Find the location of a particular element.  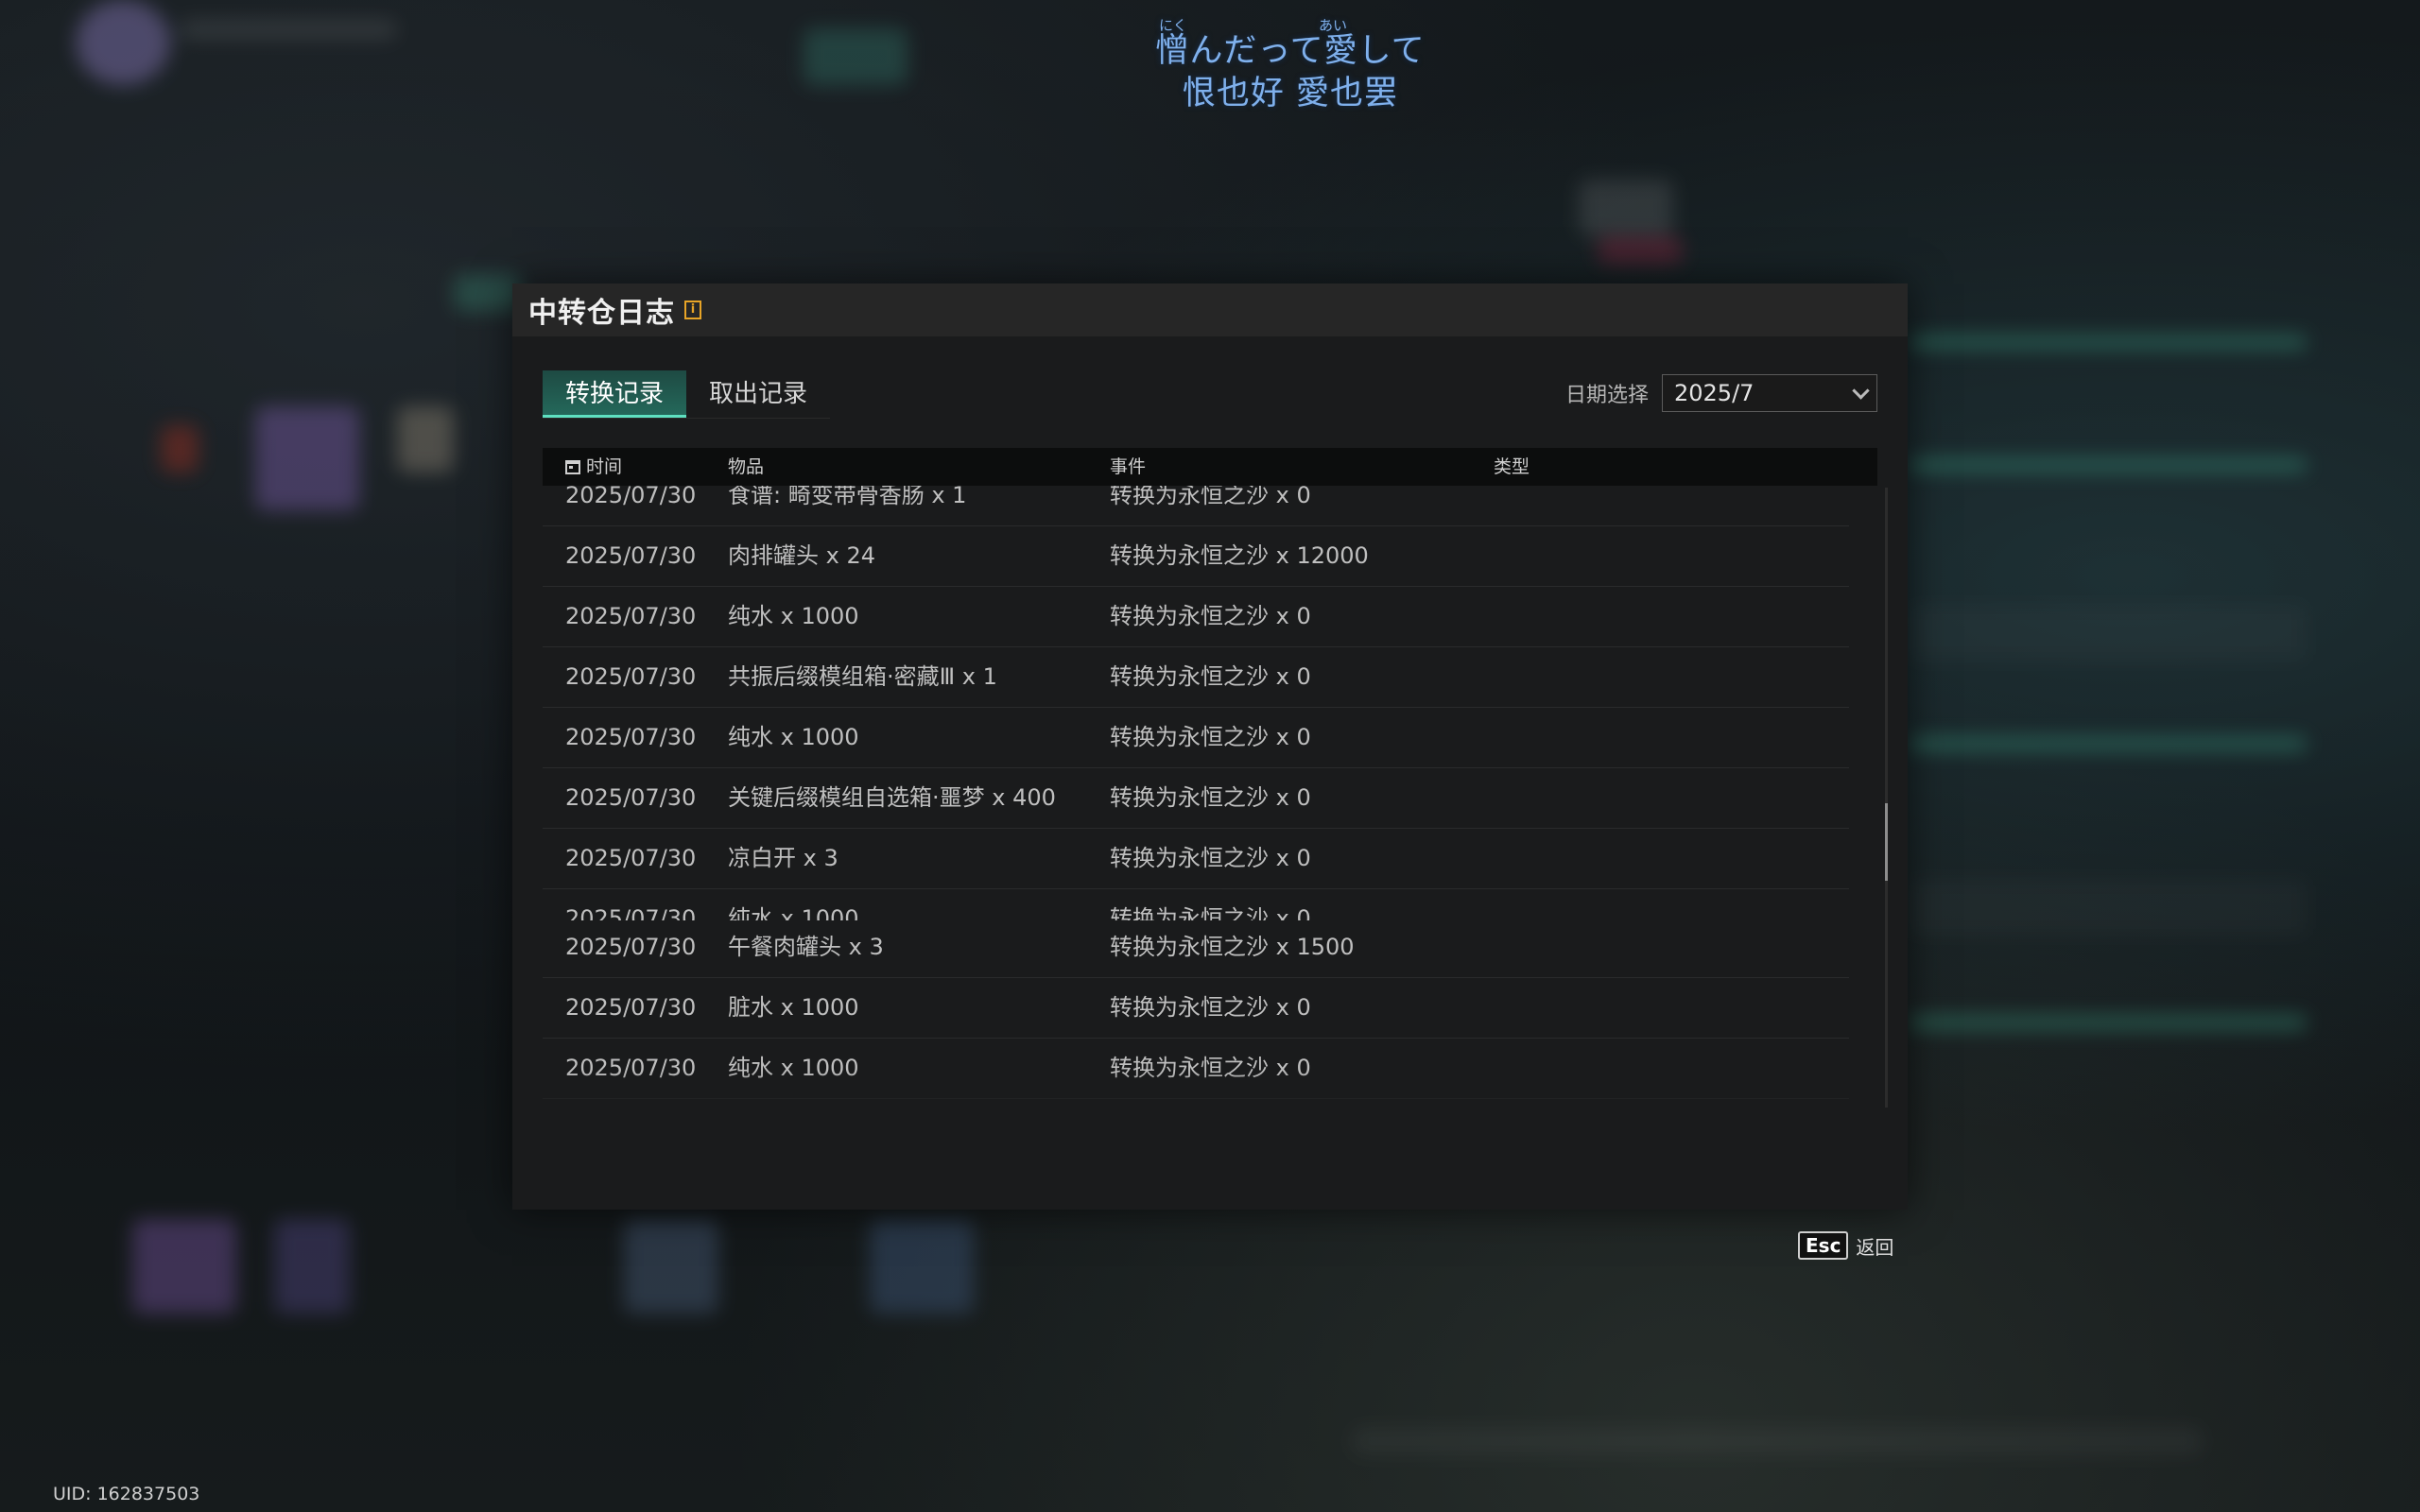

date-filter: 日期选择 2025/7 is located at coordinates (1721, 393).